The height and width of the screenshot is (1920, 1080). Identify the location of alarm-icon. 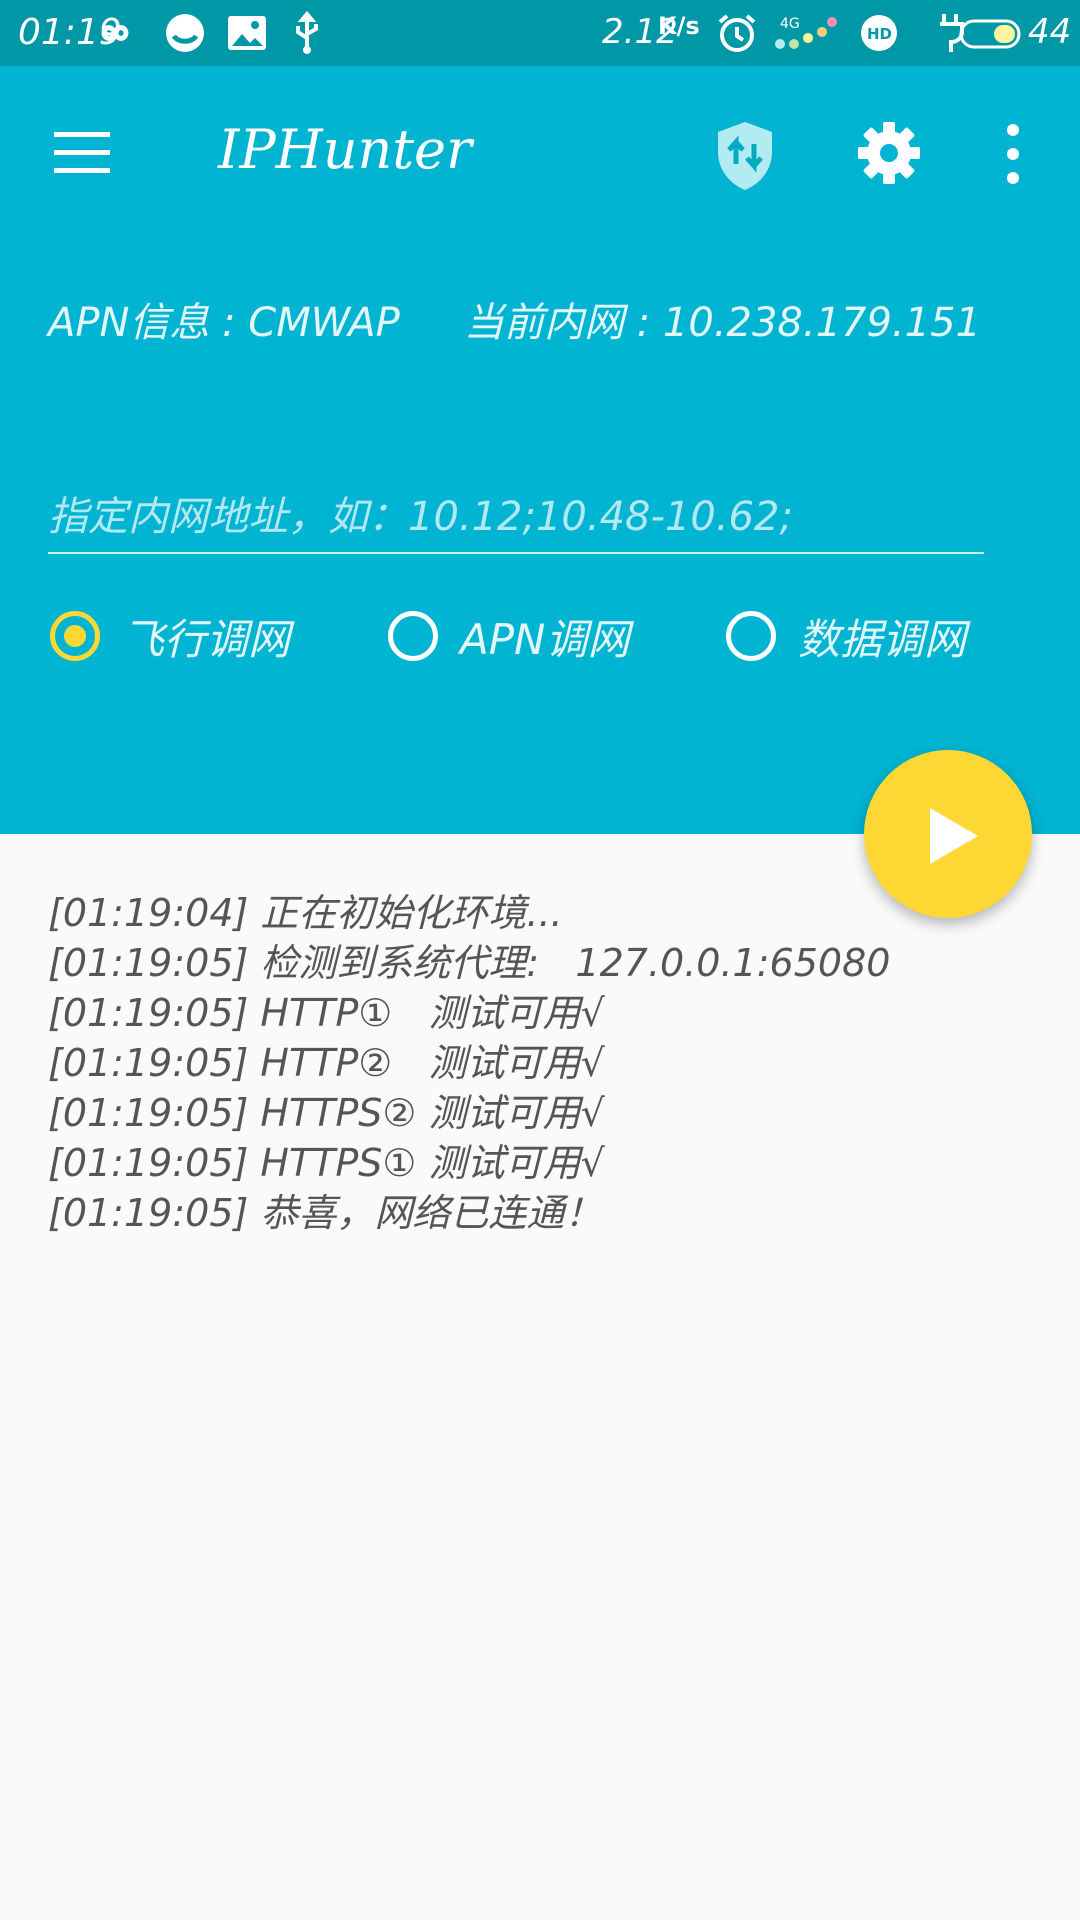
(737, 33).